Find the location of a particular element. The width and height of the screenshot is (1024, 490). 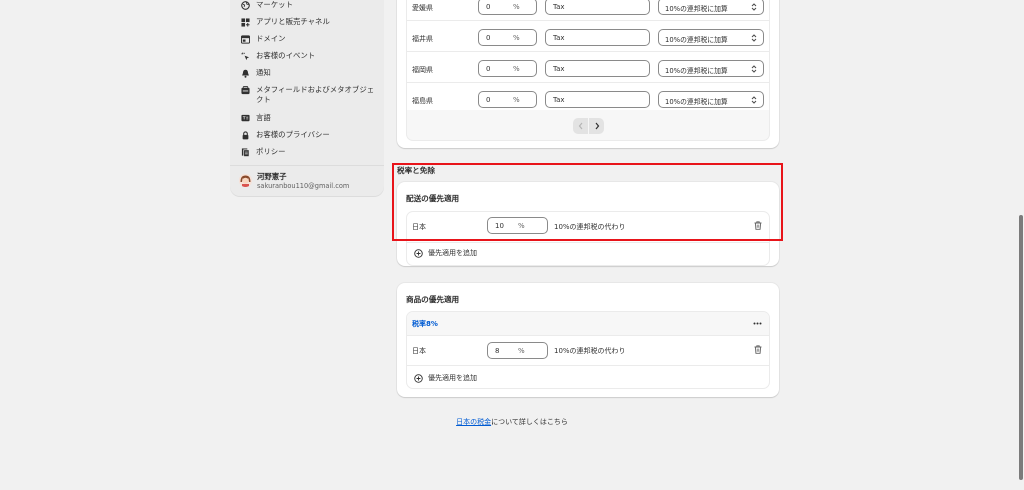

override-rate-value: 10 is located at coordinates (499, 226).